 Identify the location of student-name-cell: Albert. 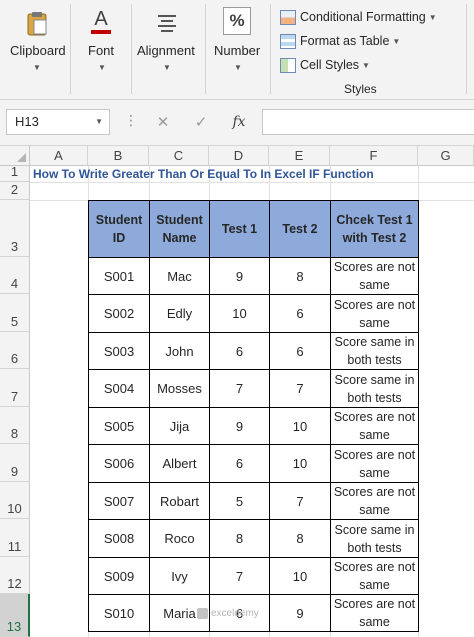
(179, 463).